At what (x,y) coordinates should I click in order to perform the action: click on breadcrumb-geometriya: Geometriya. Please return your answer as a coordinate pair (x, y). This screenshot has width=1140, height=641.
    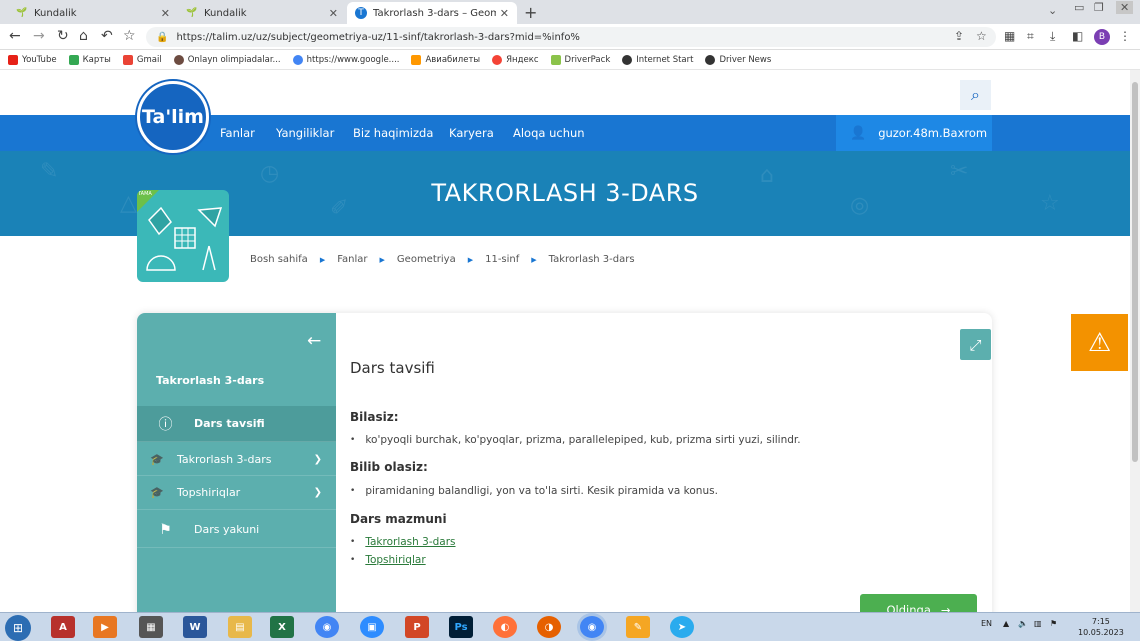
    Looking at the image, I should click on (426, 259).